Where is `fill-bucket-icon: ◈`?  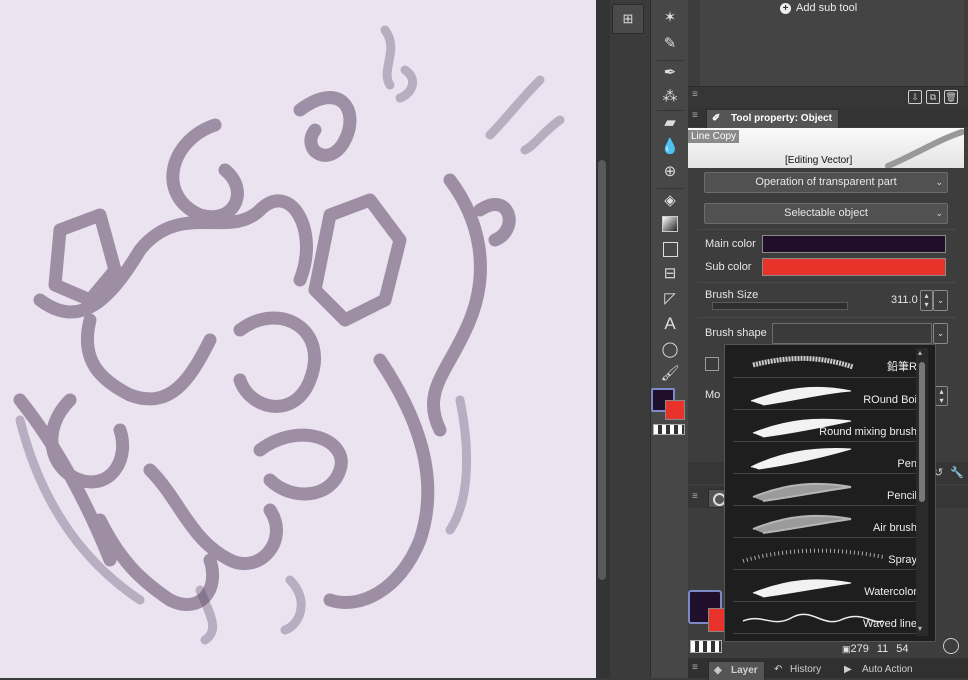 fill-bucket-icon: ◈ is located at coordinates (670, 200).